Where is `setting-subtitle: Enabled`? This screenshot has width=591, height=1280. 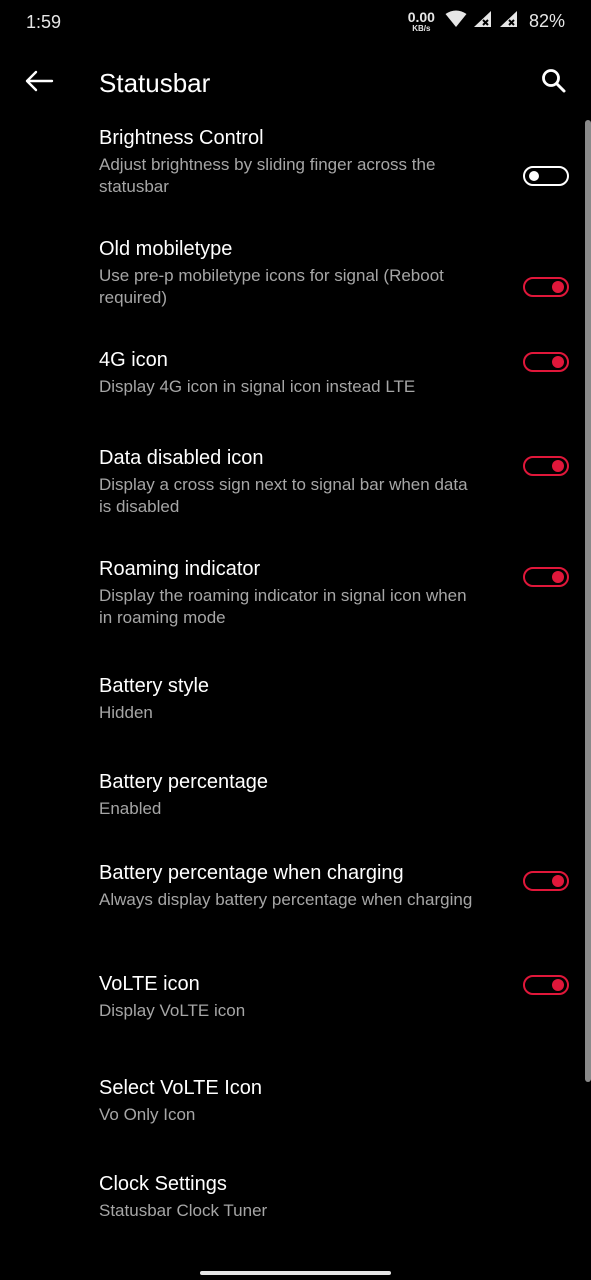 setting-subtitle: Enabled is located at coordinates (130, 808).